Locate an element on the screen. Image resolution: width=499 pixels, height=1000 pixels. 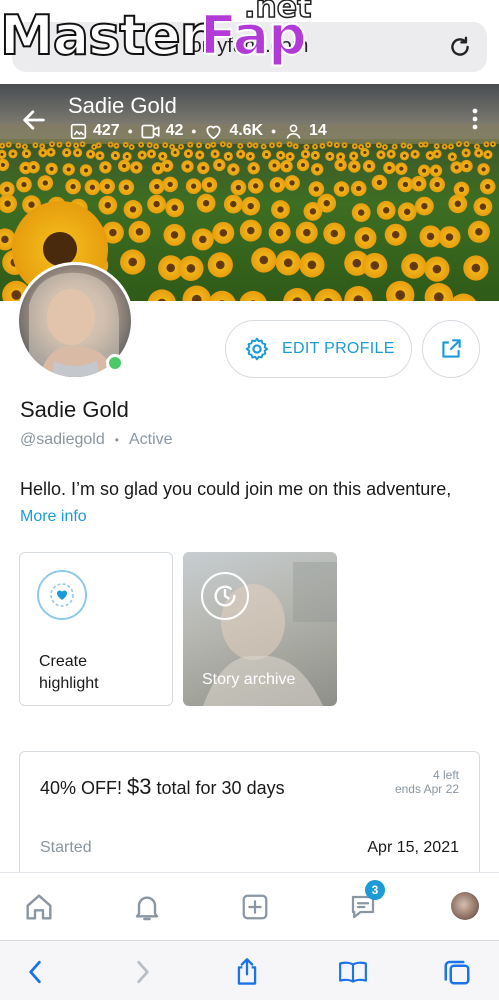
story-archive-card: Story archive is located at coordinates (260, 629).